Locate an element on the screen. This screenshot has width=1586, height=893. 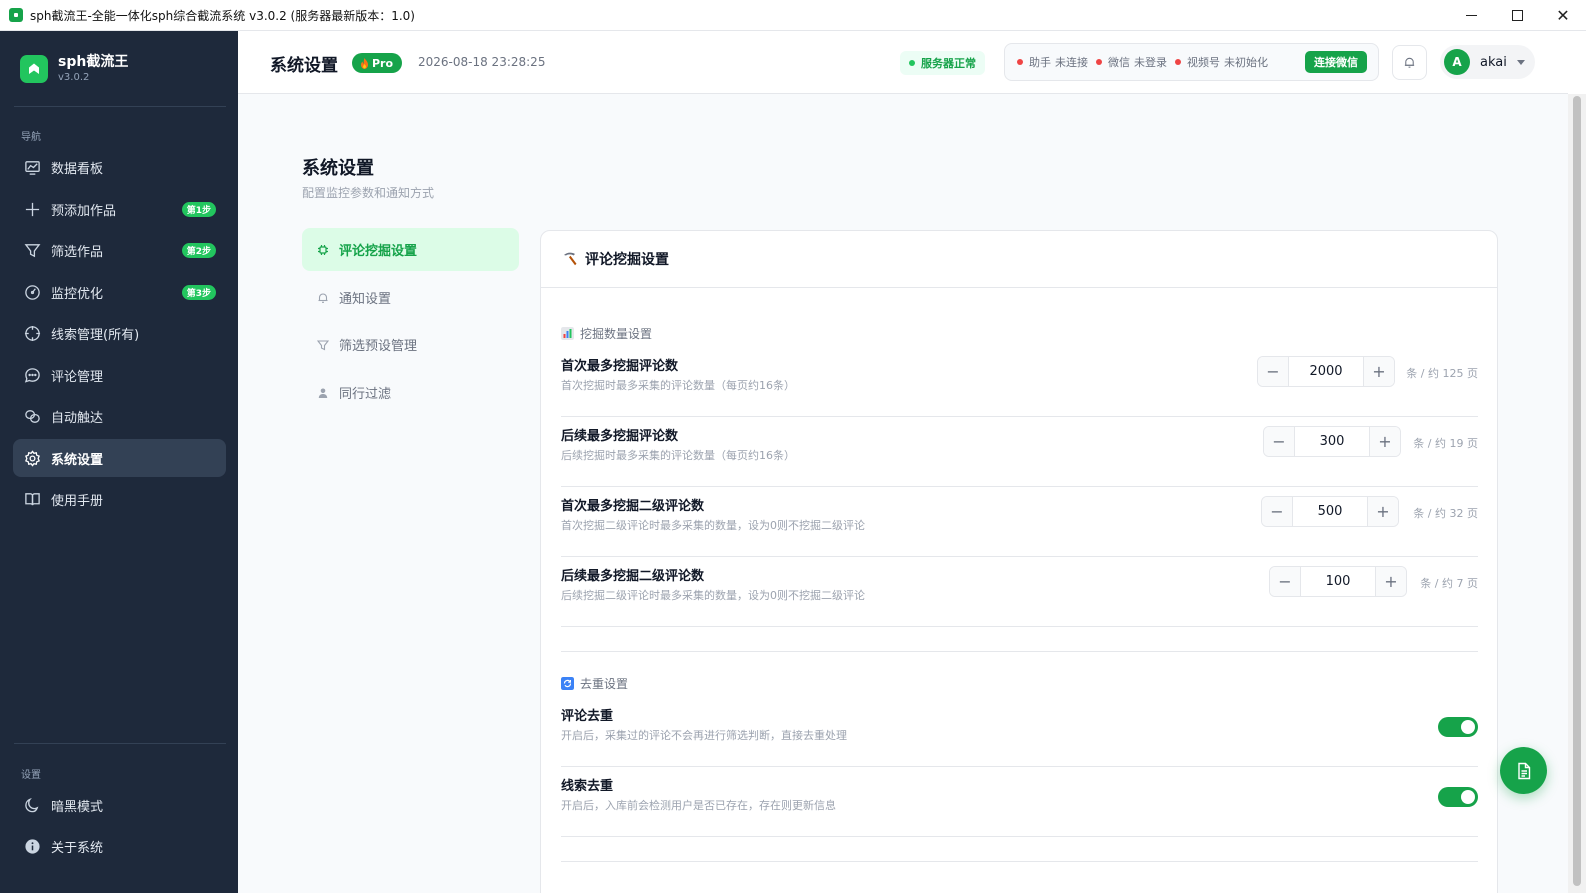
sidebar-divider is located at coordinates (120, 743).